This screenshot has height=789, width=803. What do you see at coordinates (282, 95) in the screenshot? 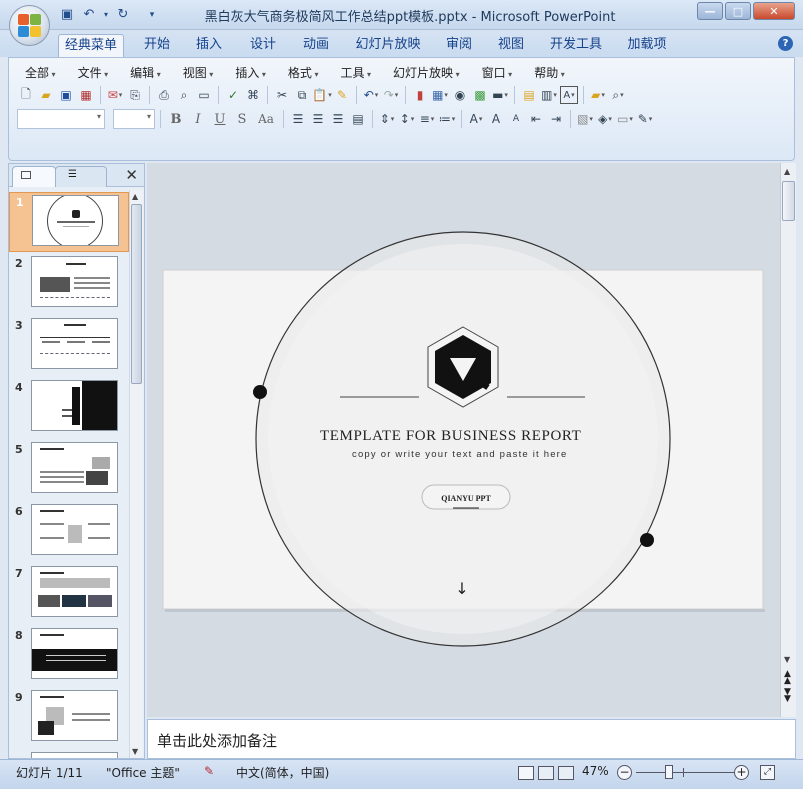
I see `cut-icon: ✂` at bounding box center [282, 95].